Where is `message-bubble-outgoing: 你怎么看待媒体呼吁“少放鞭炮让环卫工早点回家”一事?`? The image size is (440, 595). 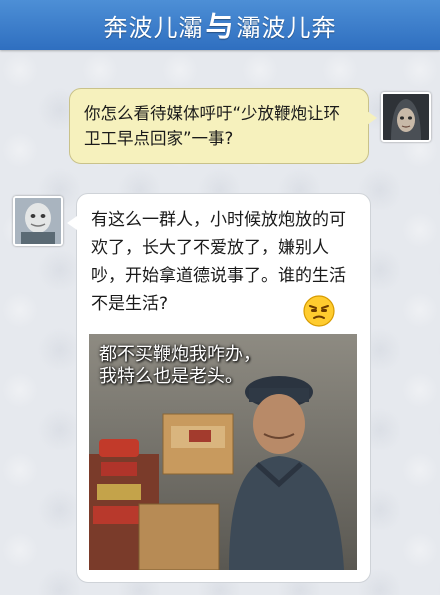 message-bubble-outgoing: 你怎么看待媒体呼吁“少放鞭炮让环卫工早点回家”一事? is located at coordinates (223, 126).